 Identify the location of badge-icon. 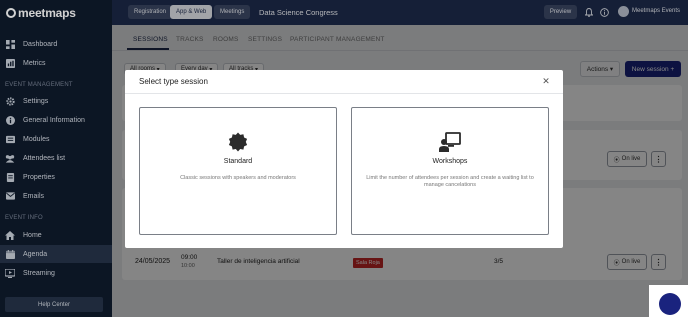
(238, 142).